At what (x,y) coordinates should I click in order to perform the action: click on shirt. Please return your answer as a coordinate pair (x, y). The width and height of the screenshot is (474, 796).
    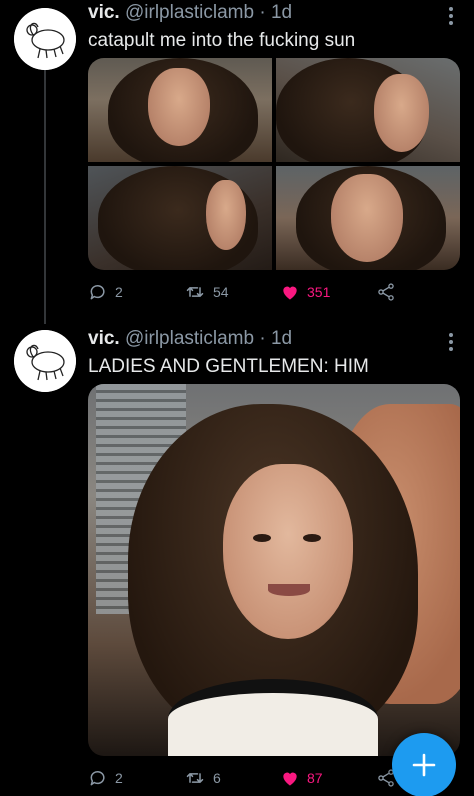
    Looking at the image, I should click on (273, 717).